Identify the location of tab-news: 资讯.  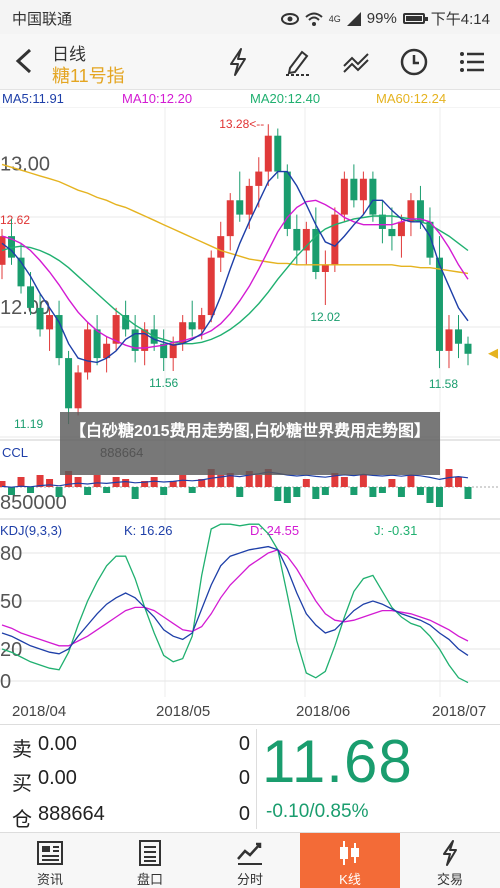
(50, 860).